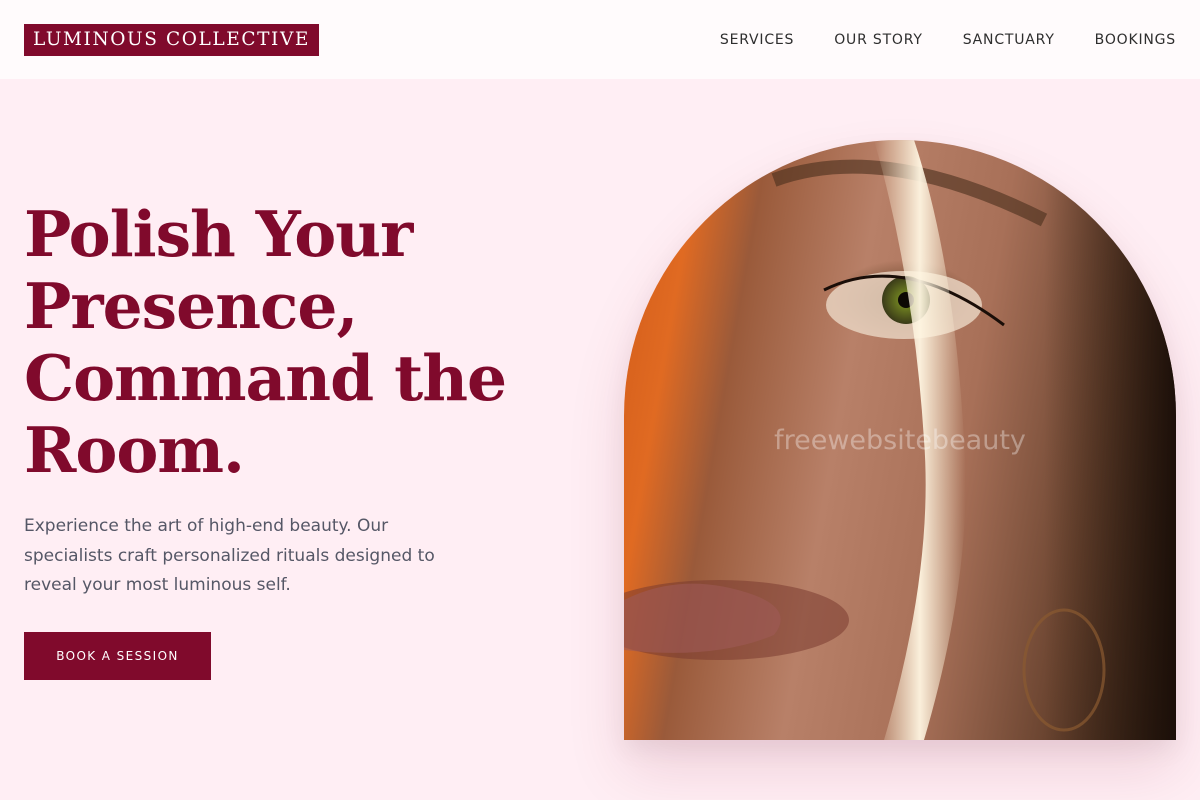 The height and width of the screenshot is (800, 1200). I want to click on nav-link-bookings: BOOKINGS, so click(1135, 40).